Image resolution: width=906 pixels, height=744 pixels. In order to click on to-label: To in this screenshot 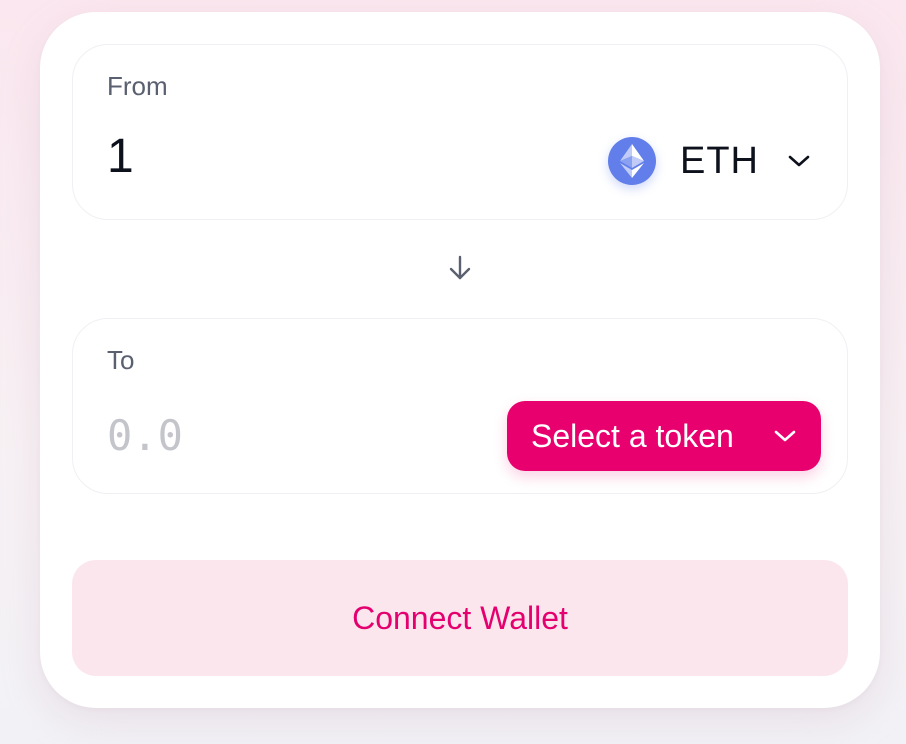, I will do `click(121, 360)`.